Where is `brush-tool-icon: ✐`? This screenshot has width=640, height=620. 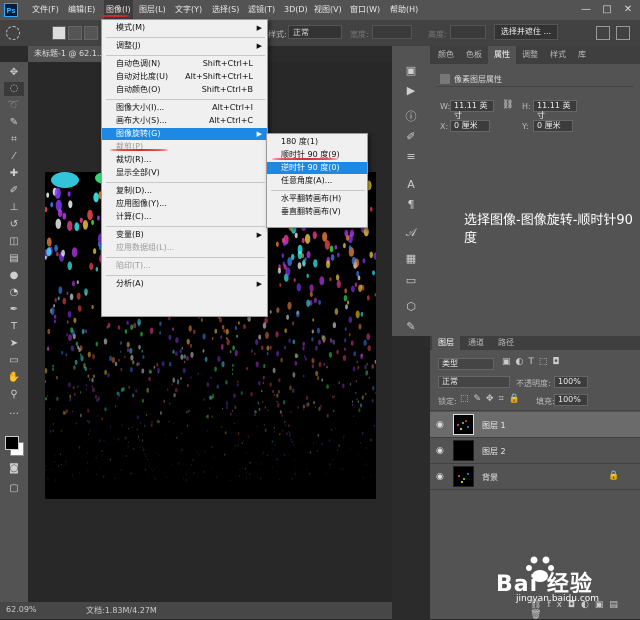 brush-tool-icon: ✐ is located at coordinates (14, 191).